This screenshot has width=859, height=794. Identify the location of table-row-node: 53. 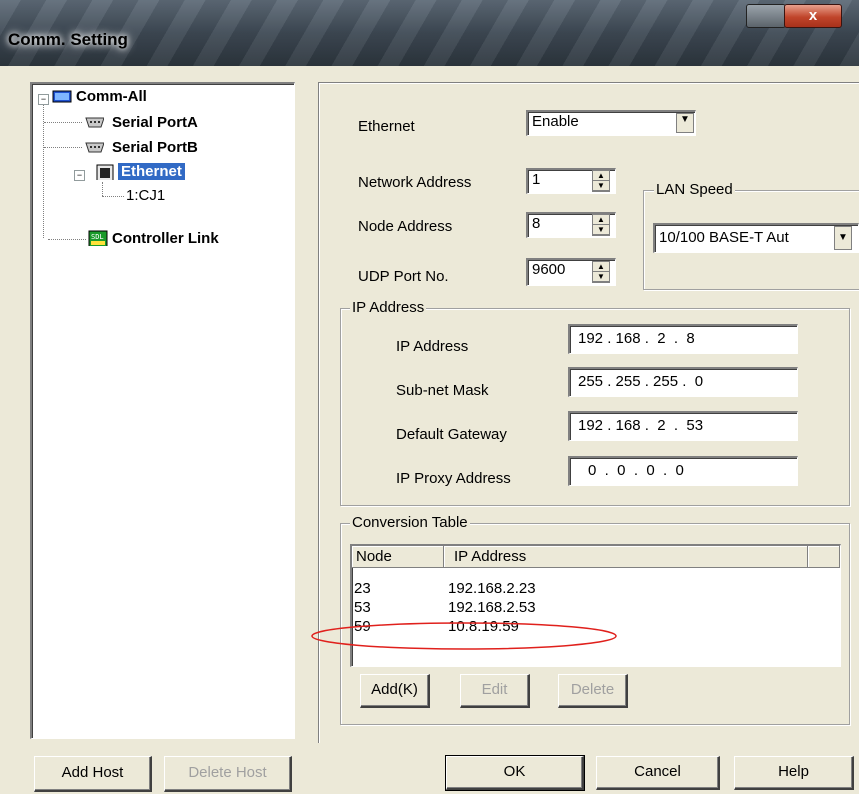
(362, 607).